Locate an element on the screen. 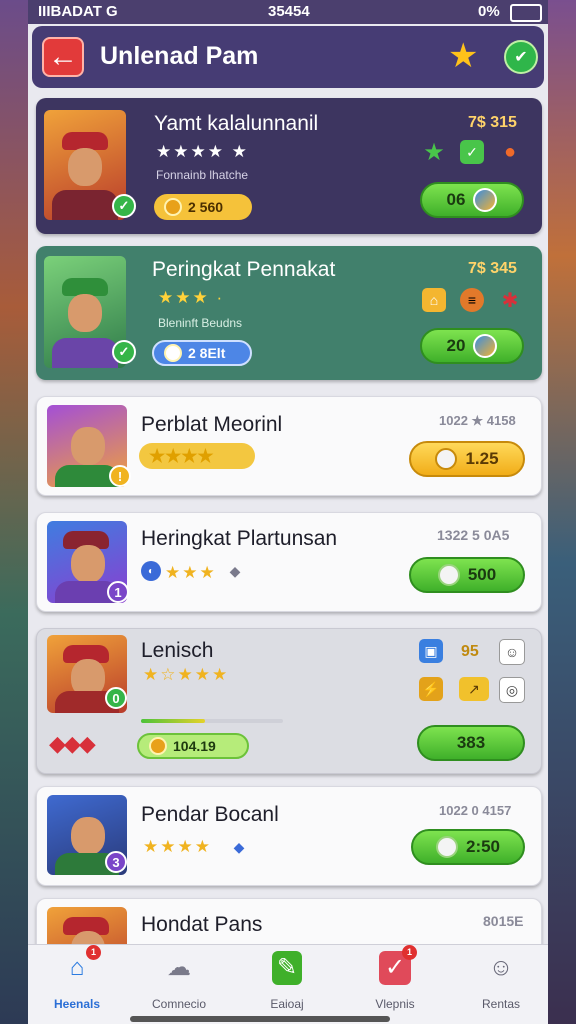 This screenshot has width=576, height=1024. house-icon: ⌂ is located at coordinates (434, 300).